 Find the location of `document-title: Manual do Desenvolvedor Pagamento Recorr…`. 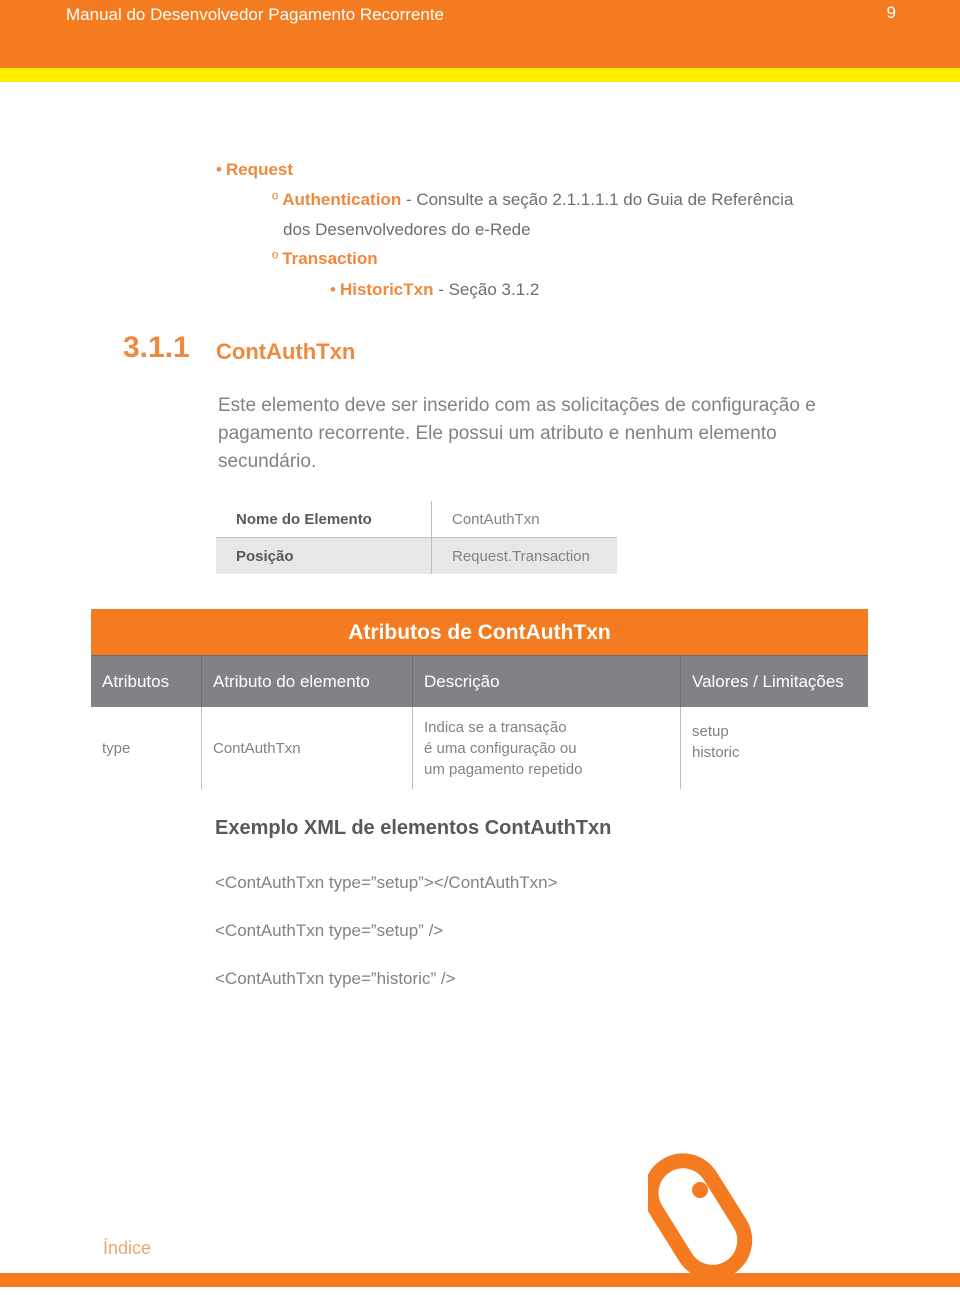

document-title: Manual do Desenvolvedor Pagamento Recorr… is located at coordinates (255, 14).